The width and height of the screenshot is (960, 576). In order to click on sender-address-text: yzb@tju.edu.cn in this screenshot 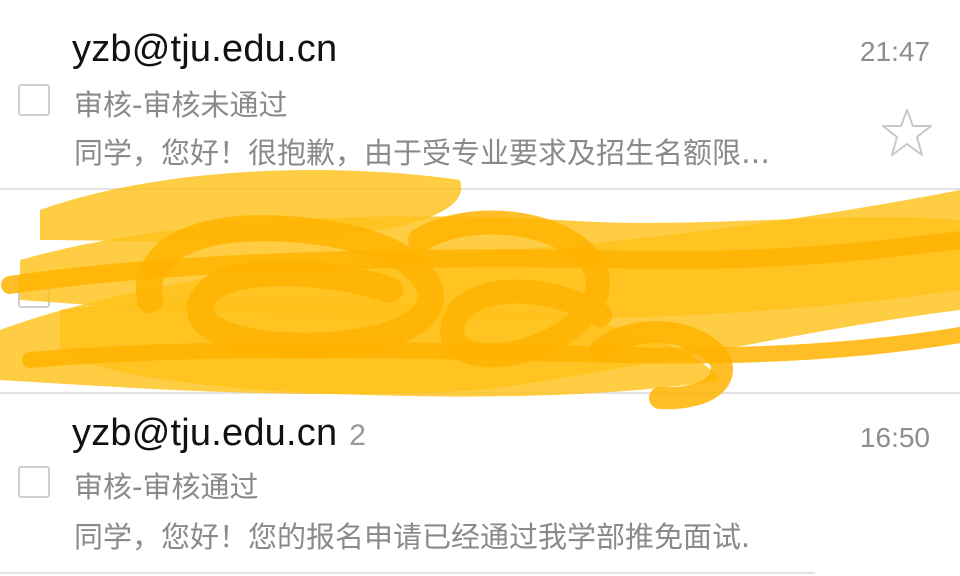, I will do `click(205, 433)`.